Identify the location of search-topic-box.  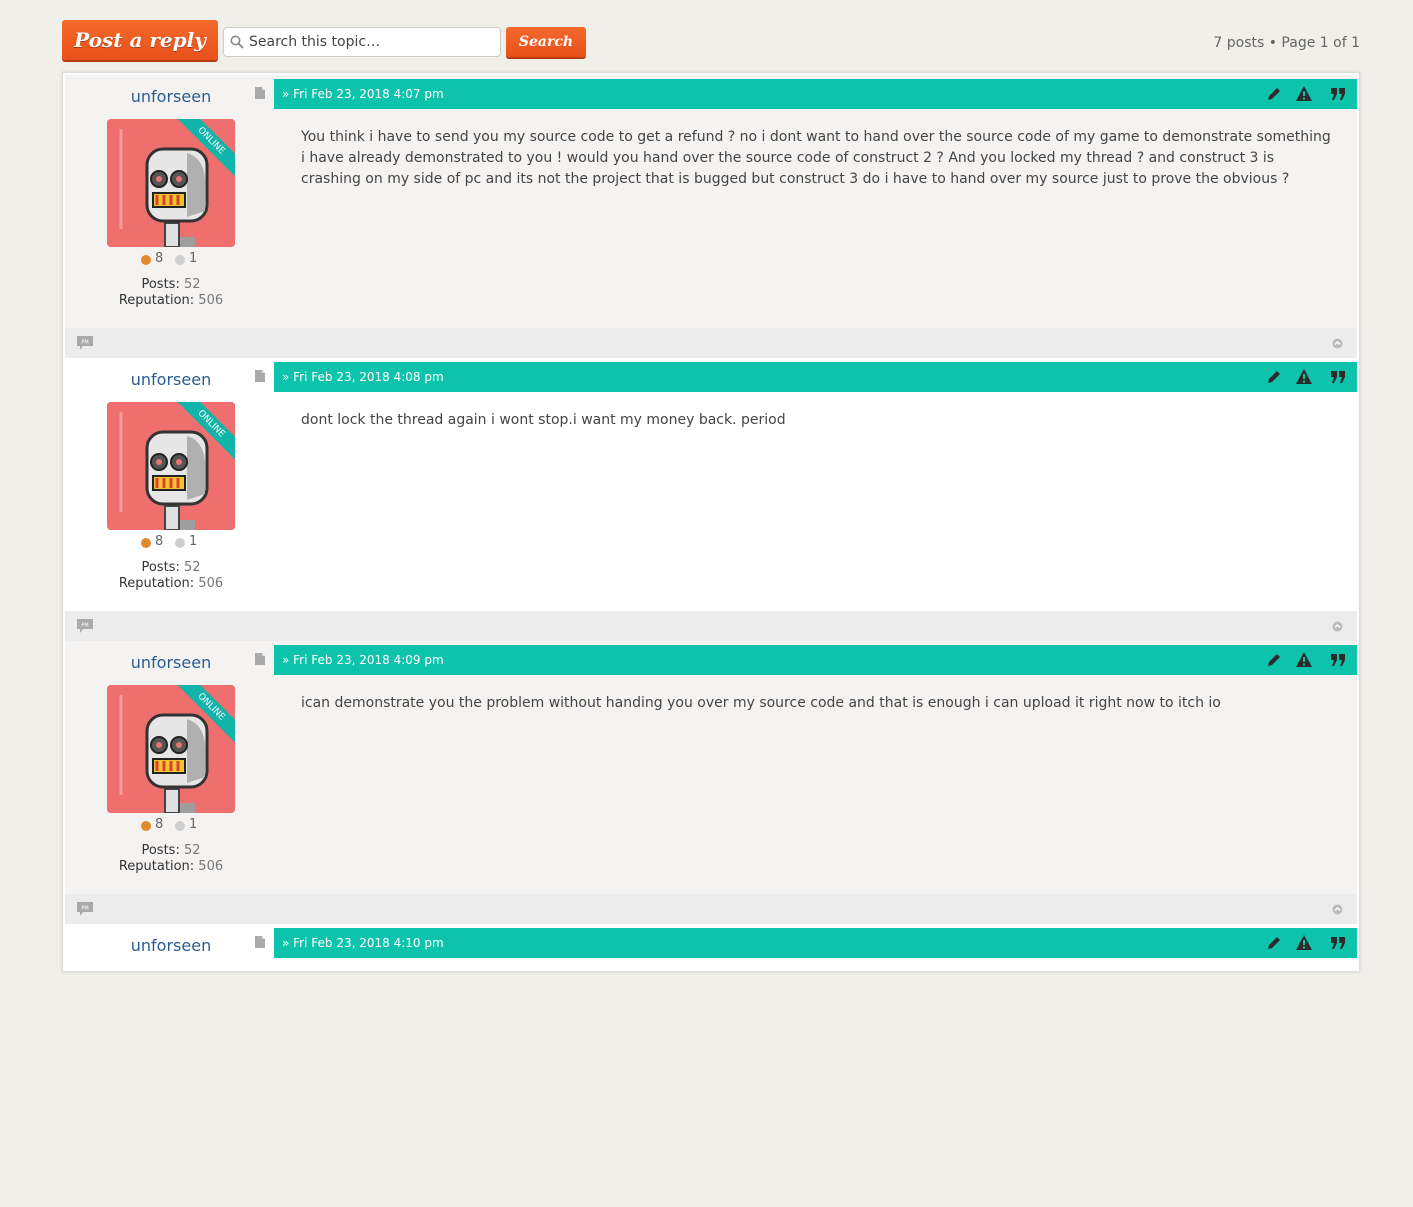
(362, 42).